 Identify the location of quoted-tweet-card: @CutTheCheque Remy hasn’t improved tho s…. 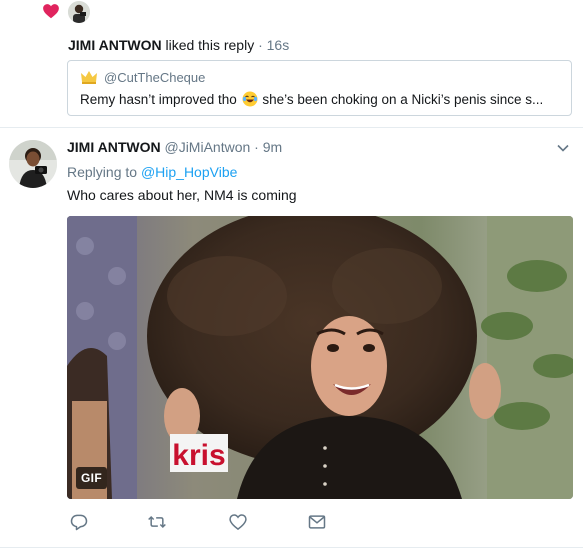
(319, 88).